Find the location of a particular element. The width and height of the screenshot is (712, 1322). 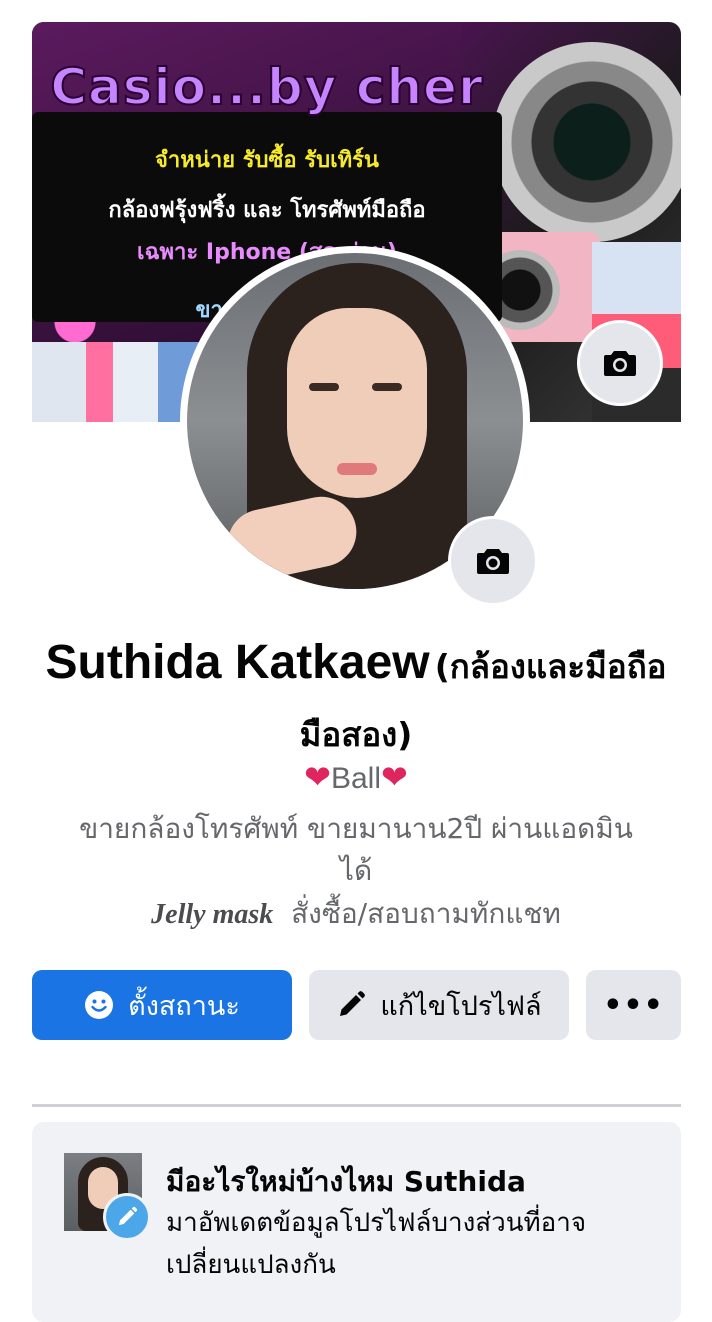

edit-profile-button: แก้ไขโปรไฟล์ is located at coordinates (439, 1005).